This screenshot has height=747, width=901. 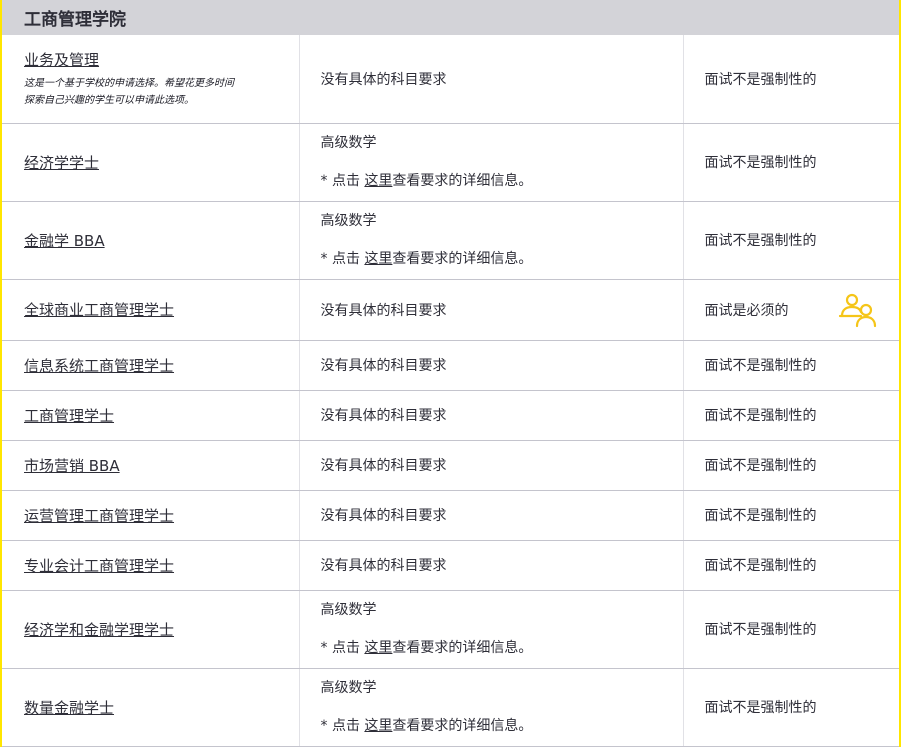 I want to click on program-link: 经济学学士, so click(x=61, y=163).